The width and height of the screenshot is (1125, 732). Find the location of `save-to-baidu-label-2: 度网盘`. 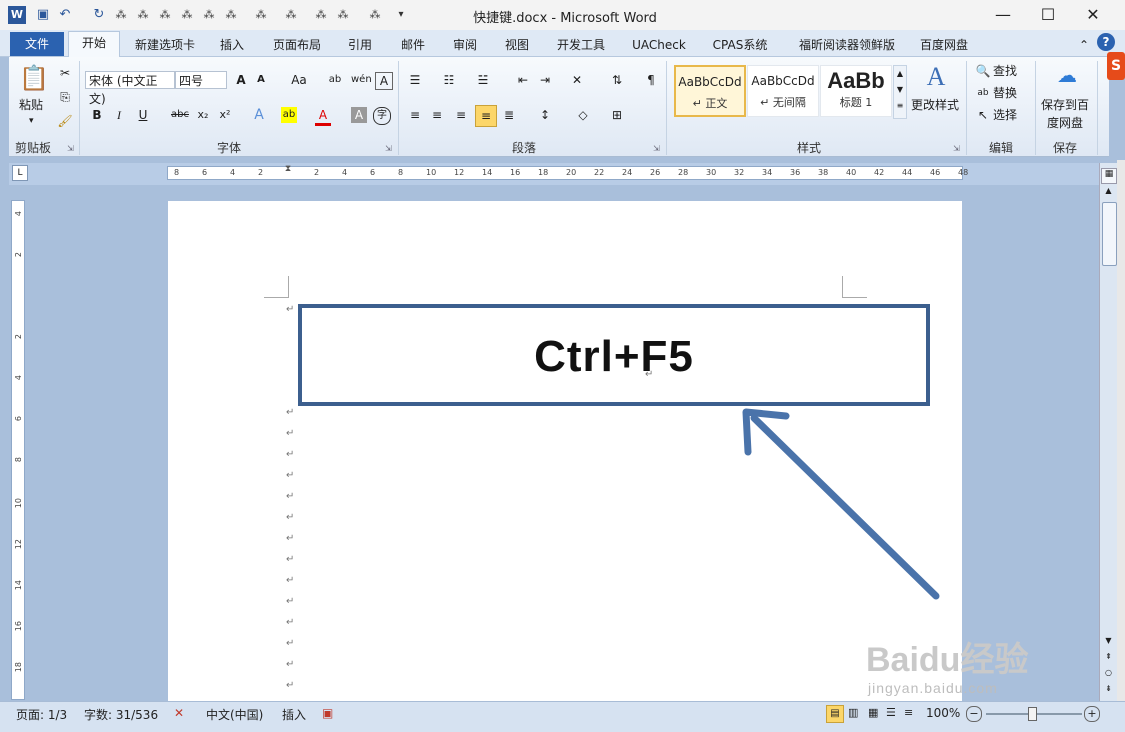

save-to-baidu-label-2: 度网盘 is located at coordinates (1065, 123).